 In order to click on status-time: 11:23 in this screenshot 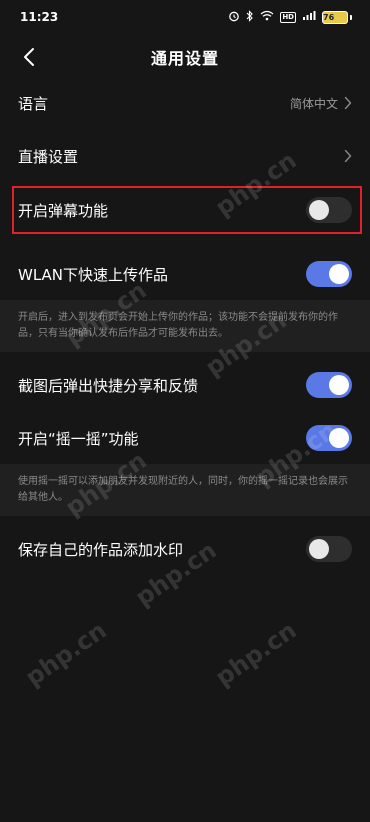, I will do `click(39, 17)`.